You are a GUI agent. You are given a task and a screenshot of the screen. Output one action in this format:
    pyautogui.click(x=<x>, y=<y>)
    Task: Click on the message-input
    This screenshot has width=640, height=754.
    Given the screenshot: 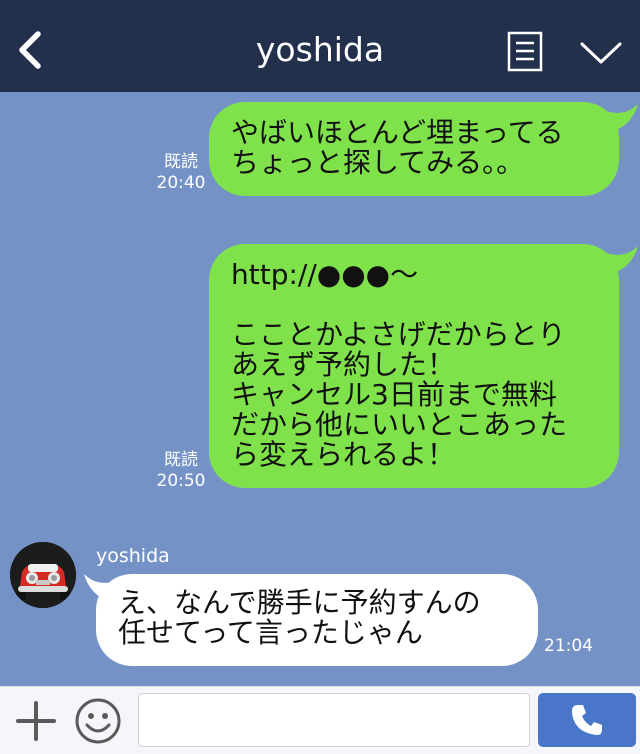 What is the action you would take?
    pyautogui.click(x=334, y=720)
    